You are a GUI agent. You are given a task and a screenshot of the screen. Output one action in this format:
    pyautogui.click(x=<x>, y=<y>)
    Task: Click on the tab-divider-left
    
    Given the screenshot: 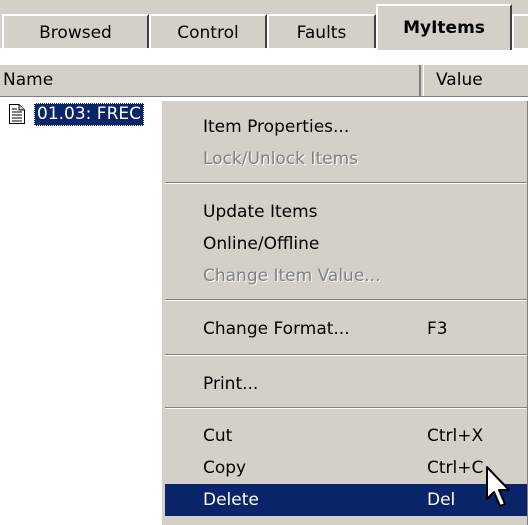 What is the action you would take?
    pyautogui.click(x=189, y=49)
    